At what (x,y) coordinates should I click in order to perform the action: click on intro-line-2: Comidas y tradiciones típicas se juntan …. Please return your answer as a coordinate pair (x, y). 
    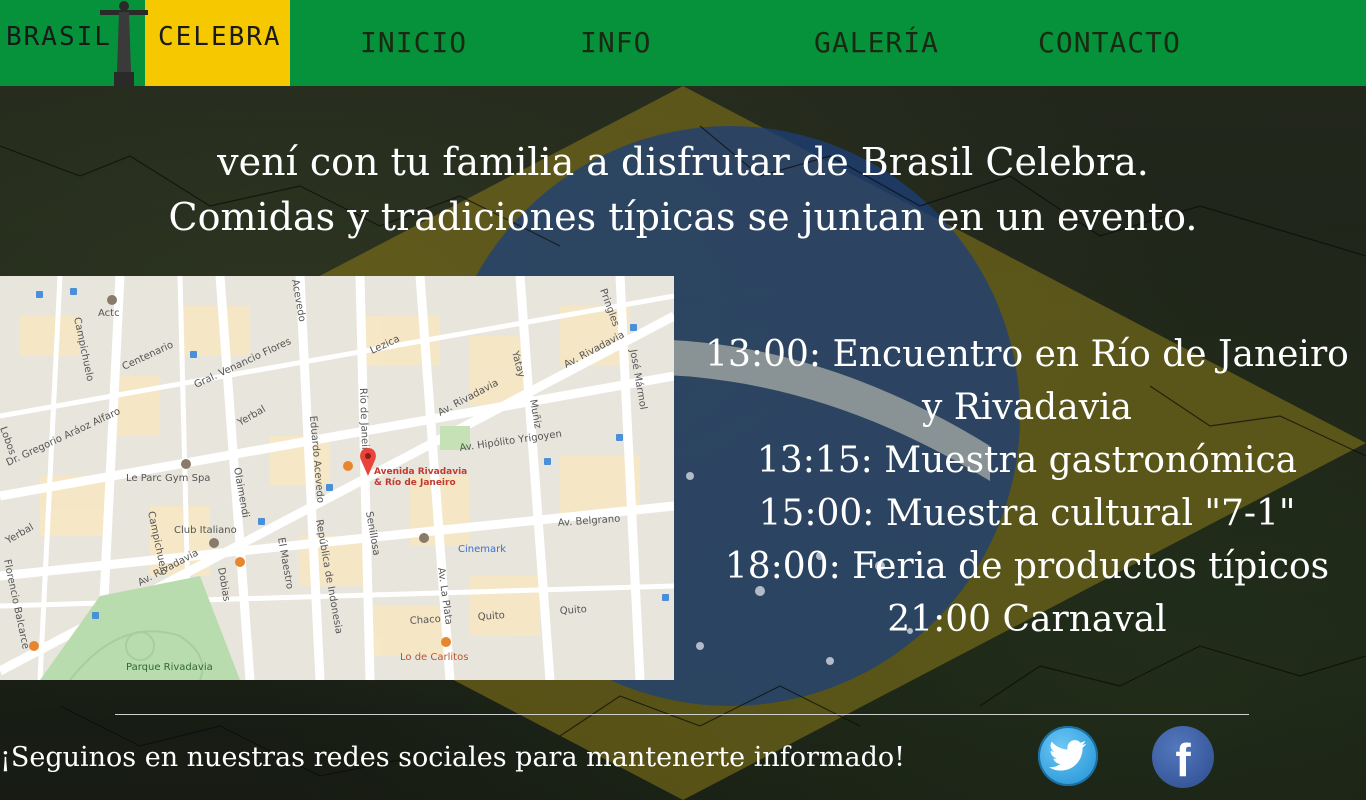
    Looking at the image, I should click on (683, 217).